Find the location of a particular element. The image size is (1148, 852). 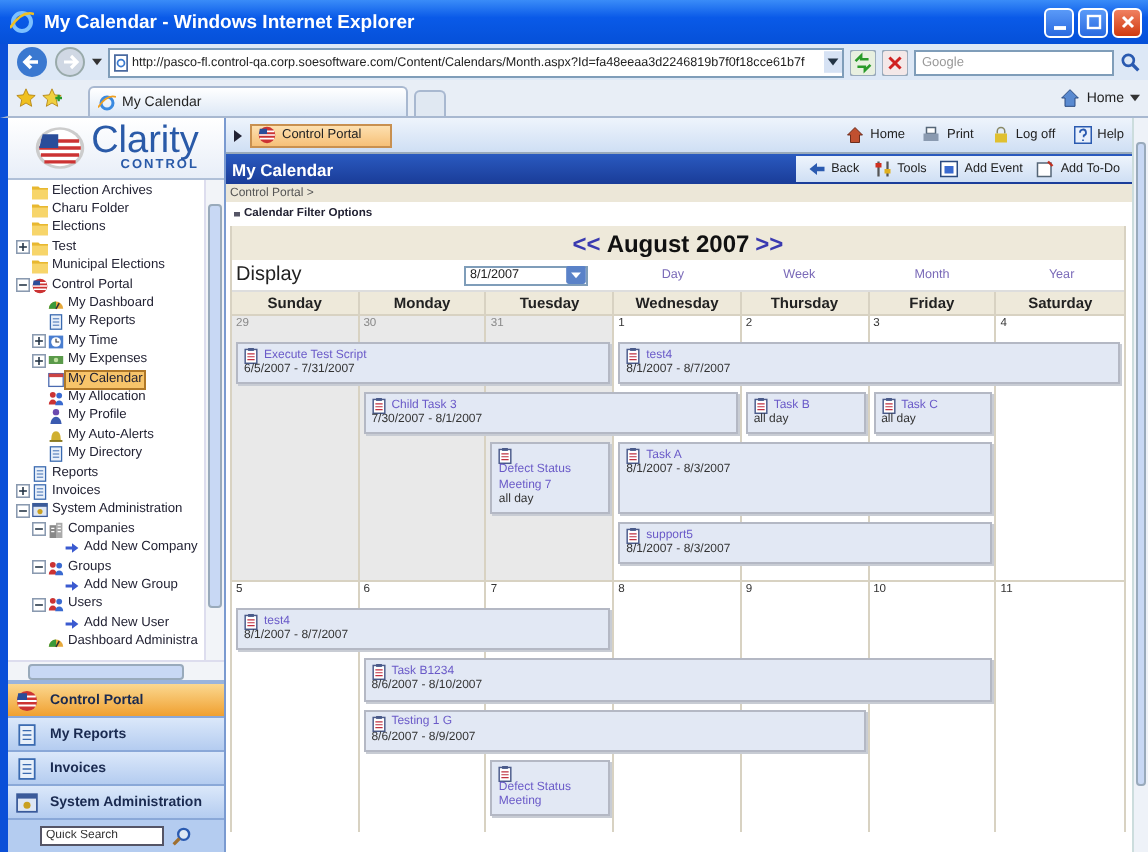

minimize-icon is located at coordinates (1059, 27).